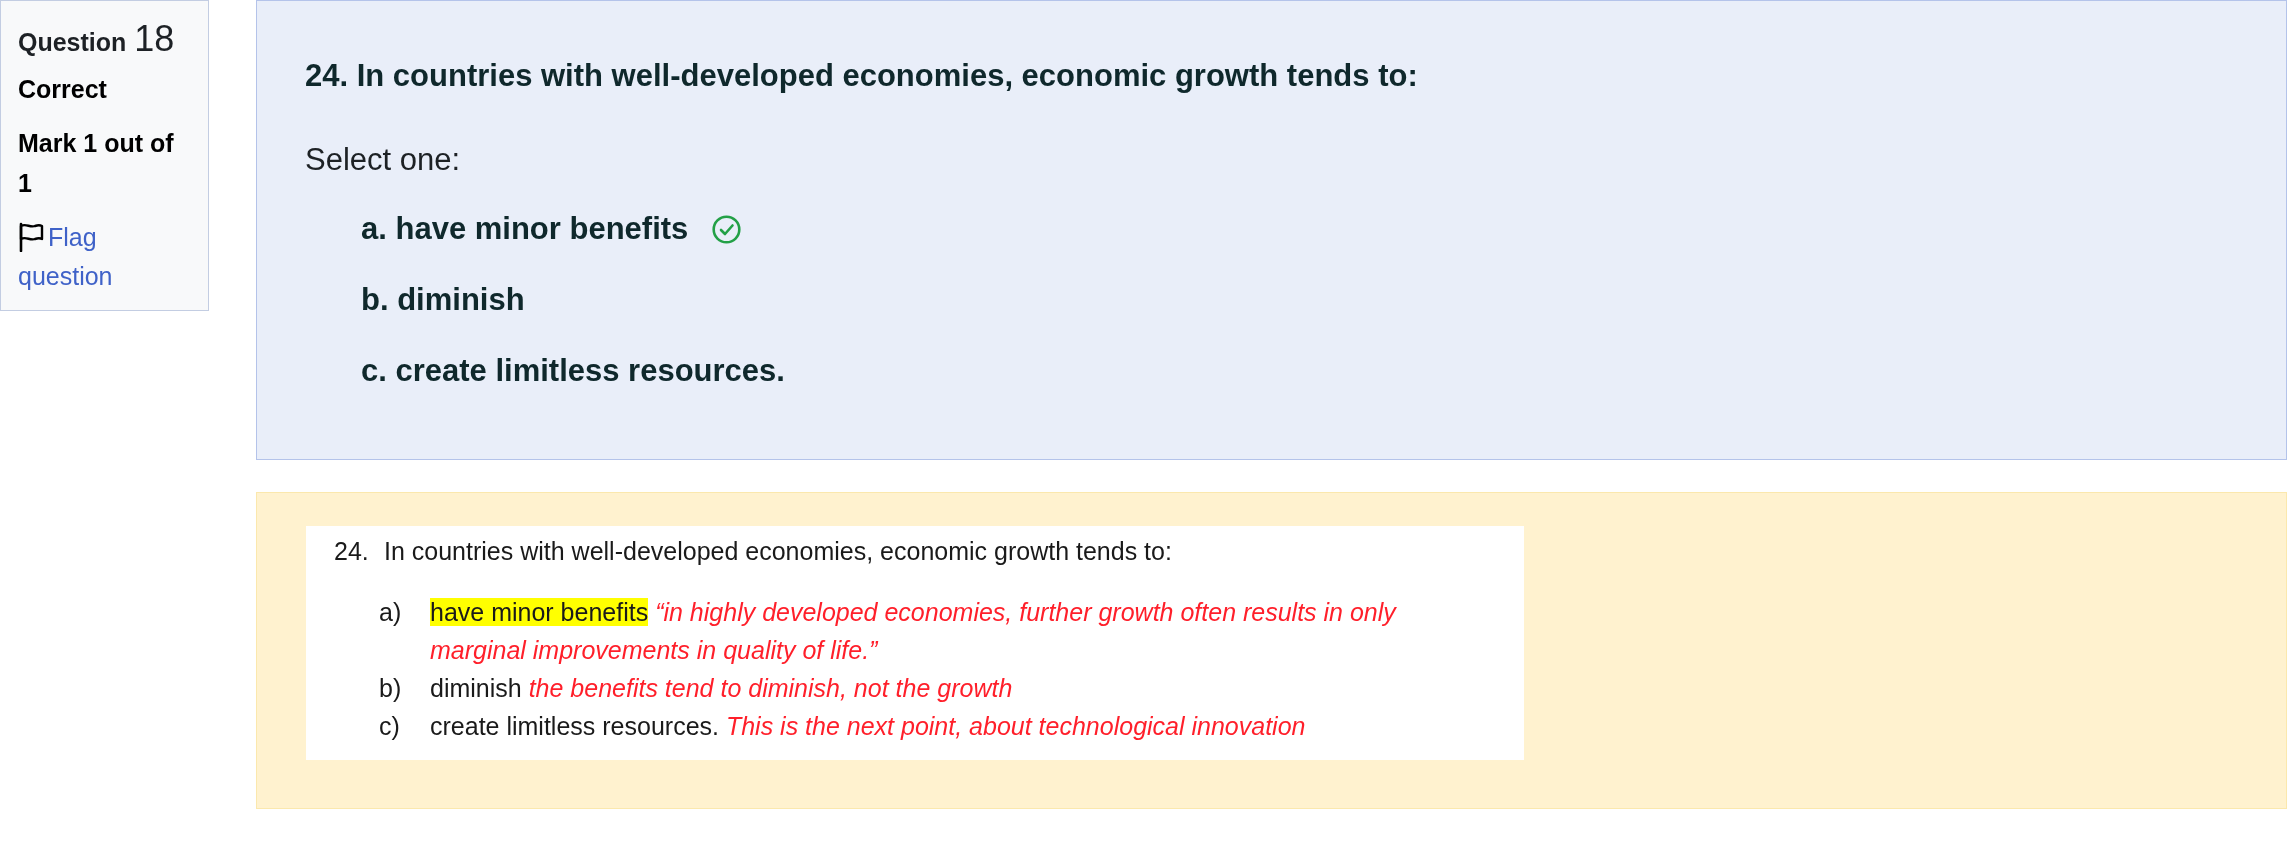  What do you see at coordinates (352, 551) in the screenshot?
I see `document-number: 24.` at bounding box center [352, 551].